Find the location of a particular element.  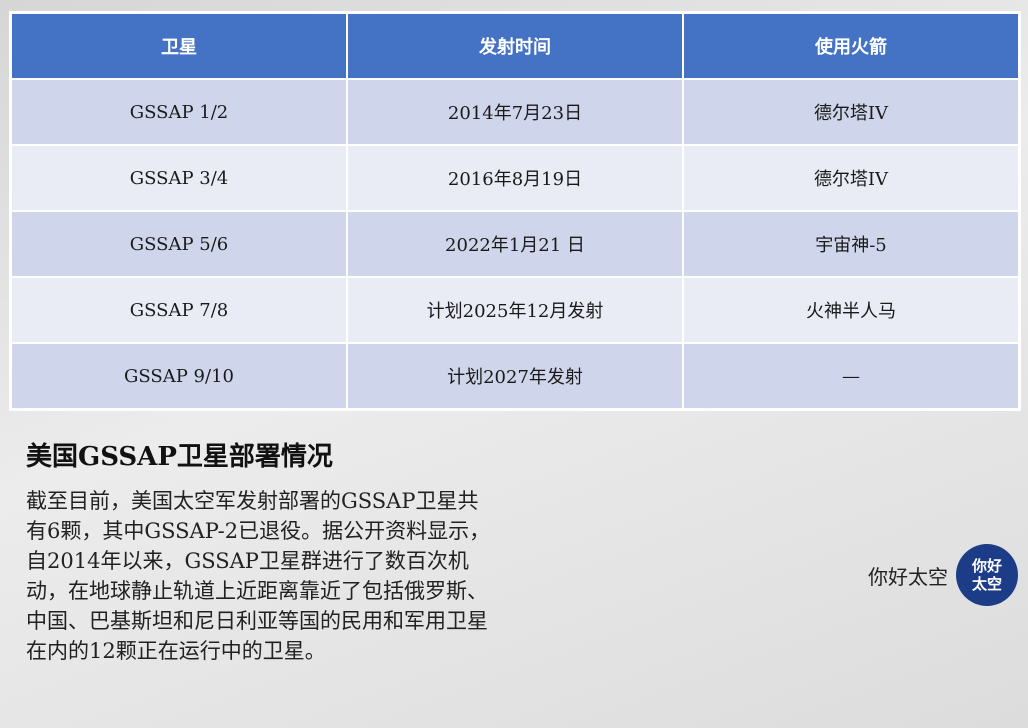

table-row: GSSAP 9/10 计划2027年发射 — is located at coordinates (515, 376).